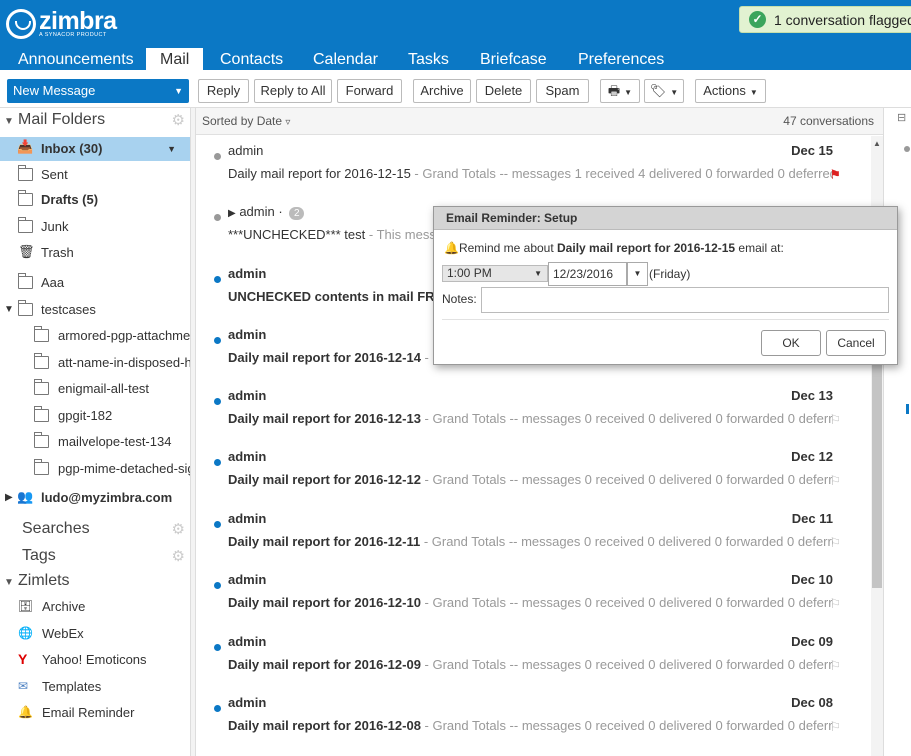  I want to click on sidebar-item-sent: Sent, so click(95, 175).